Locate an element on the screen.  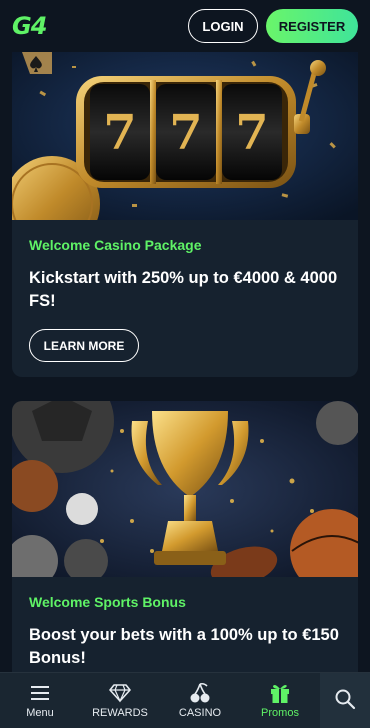
menu-icon is located at coordinates (40, 693).